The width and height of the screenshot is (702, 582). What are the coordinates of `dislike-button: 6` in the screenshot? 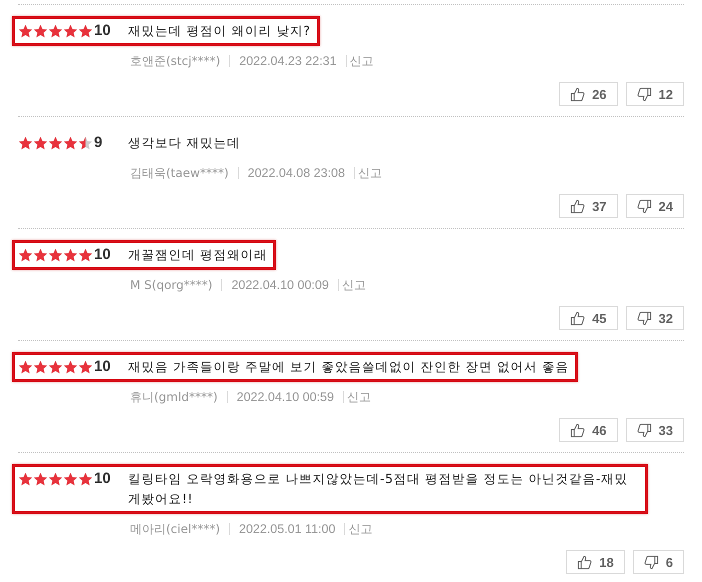 It's located at (658, 562).